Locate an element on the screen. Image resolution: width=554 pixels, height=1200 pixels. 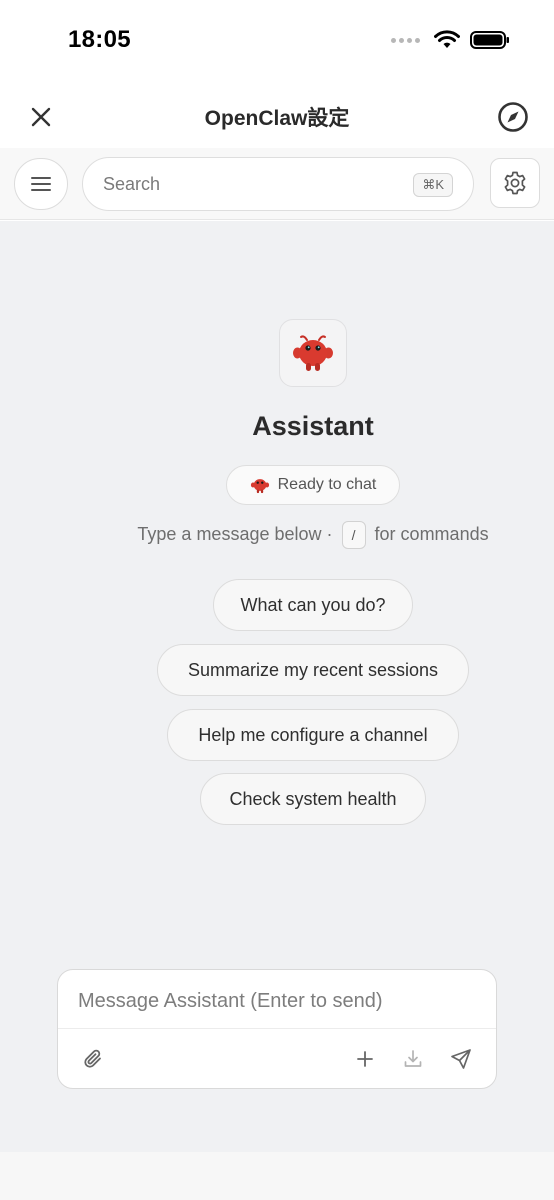
page-title: OpenClaw設定 is located at coordinates (277, 118).